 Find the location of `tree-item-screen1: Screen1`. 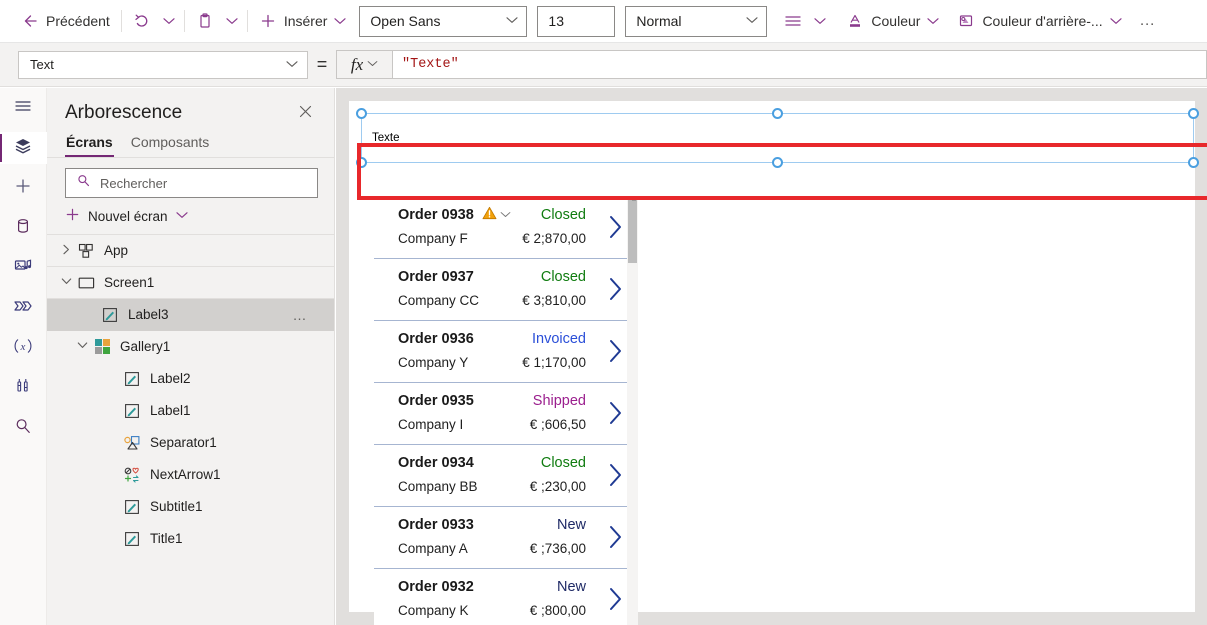

tree-item-screen1: Screen1 is located at coordinates (190, 283).